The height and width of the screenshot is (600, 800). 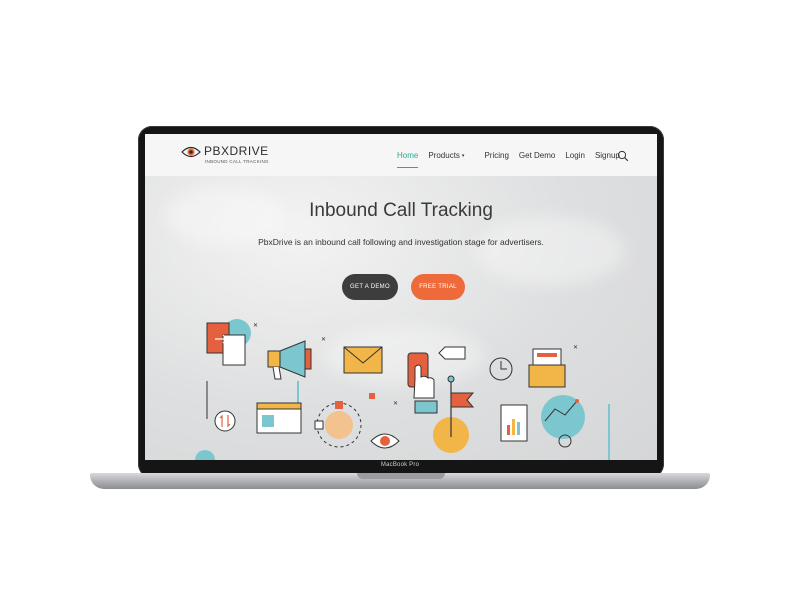 What do you see at coordinates (191, 152) in the screenshot?
I see `eye-logo-icon` at bounding box center [191, 152].